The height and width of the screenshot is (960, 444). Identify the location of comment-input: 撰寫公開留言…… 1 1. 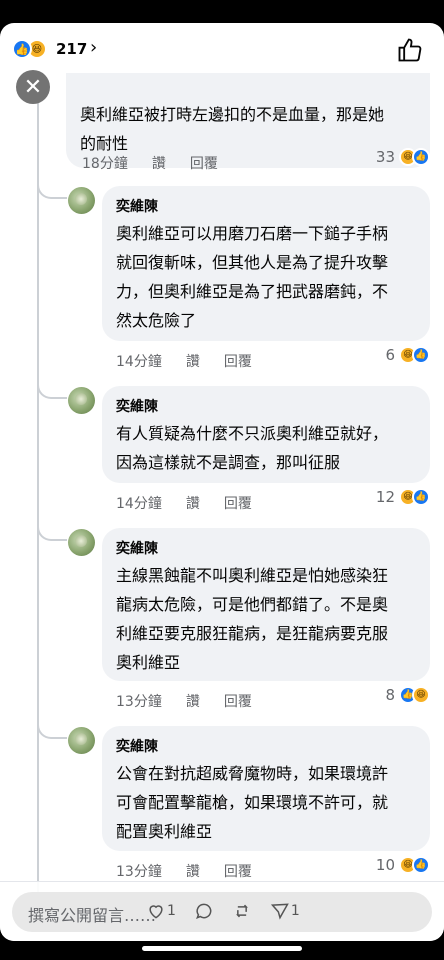
(222, 912).